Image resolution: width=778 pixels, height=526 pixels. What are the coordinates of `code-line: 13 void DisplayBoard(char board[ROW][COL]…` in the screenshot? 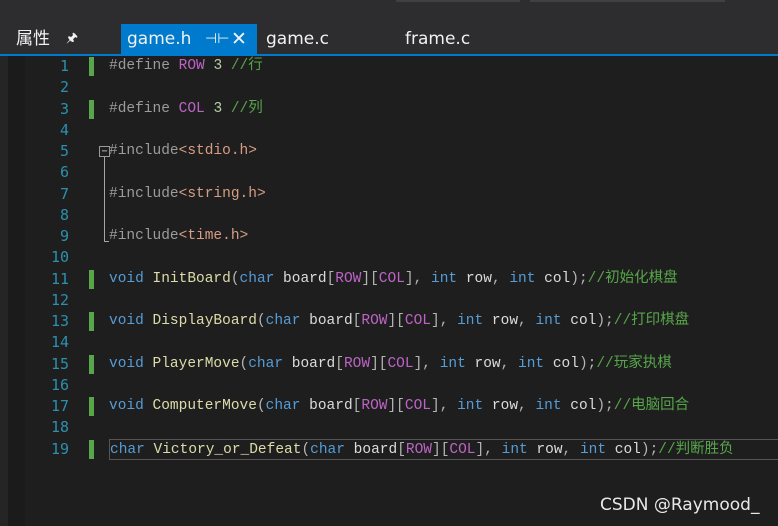 It's located at (393, 321).